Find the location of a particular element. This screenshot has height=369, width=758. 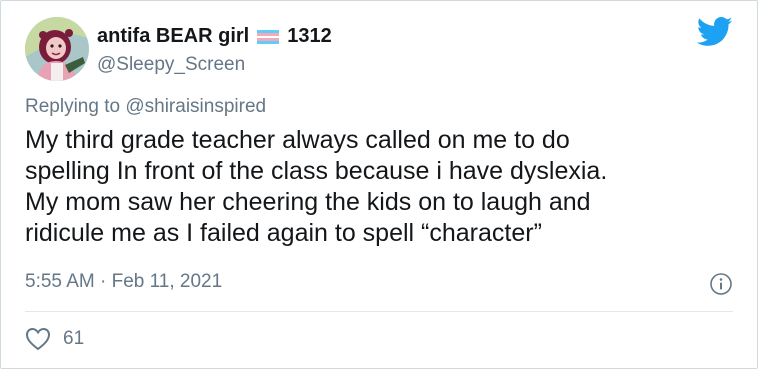

reply-handle-link: @shiraisinspired is located at coordinates (195, 106).